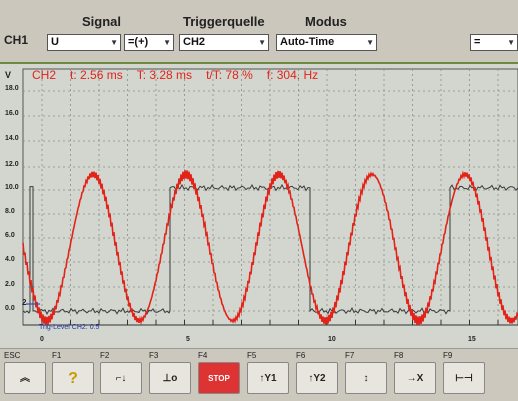  I want to click on fkey-esc: ESC ︽, so click(25, 374).